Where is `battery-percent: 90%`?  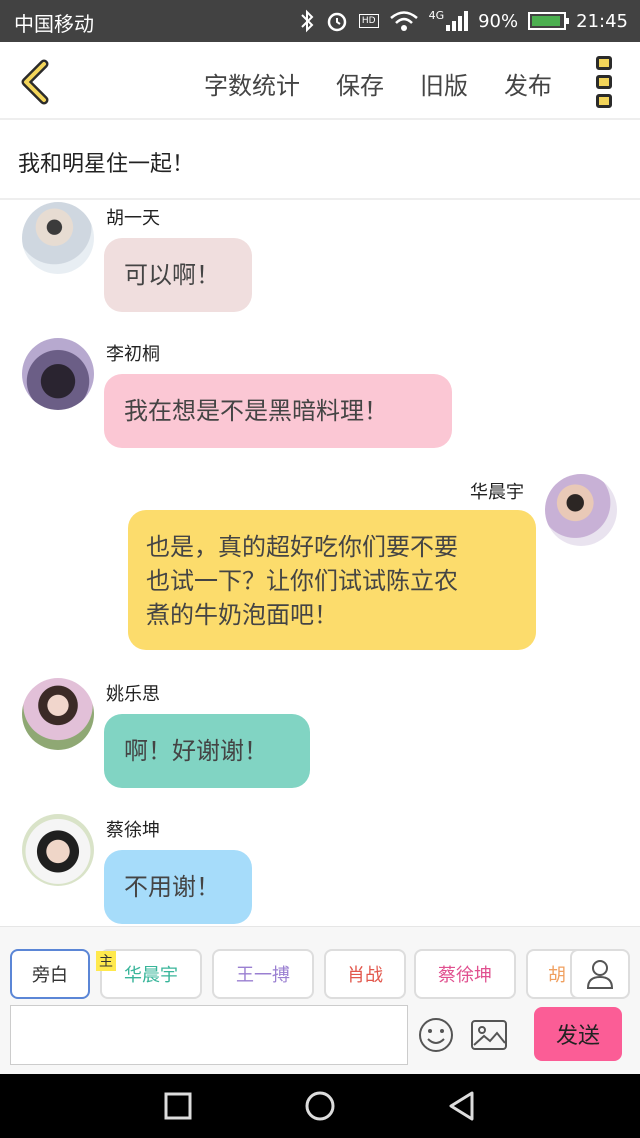
battery-percent: 90% is located at coordinates (498, 21).